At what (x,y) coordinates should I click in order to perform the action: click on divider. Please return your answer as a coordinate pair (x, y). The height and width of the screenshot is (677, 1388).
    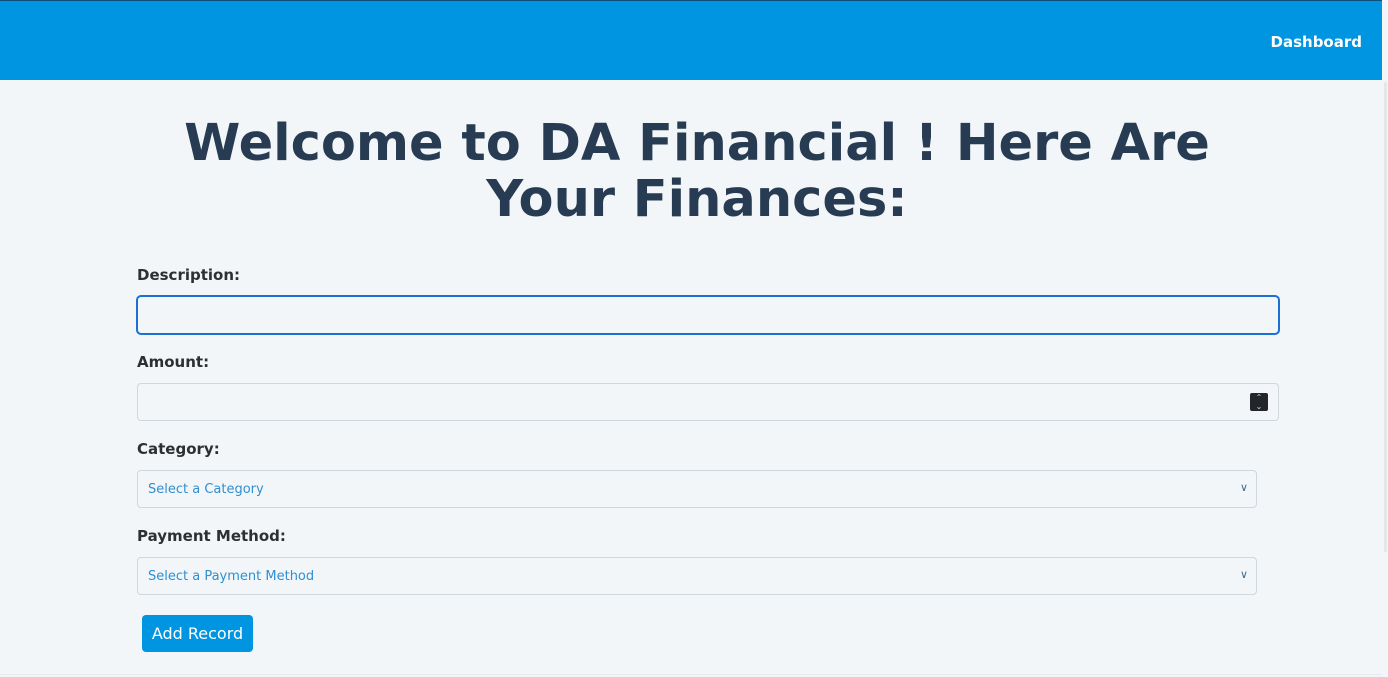
    Looking at the image, I should click on (691, 674).